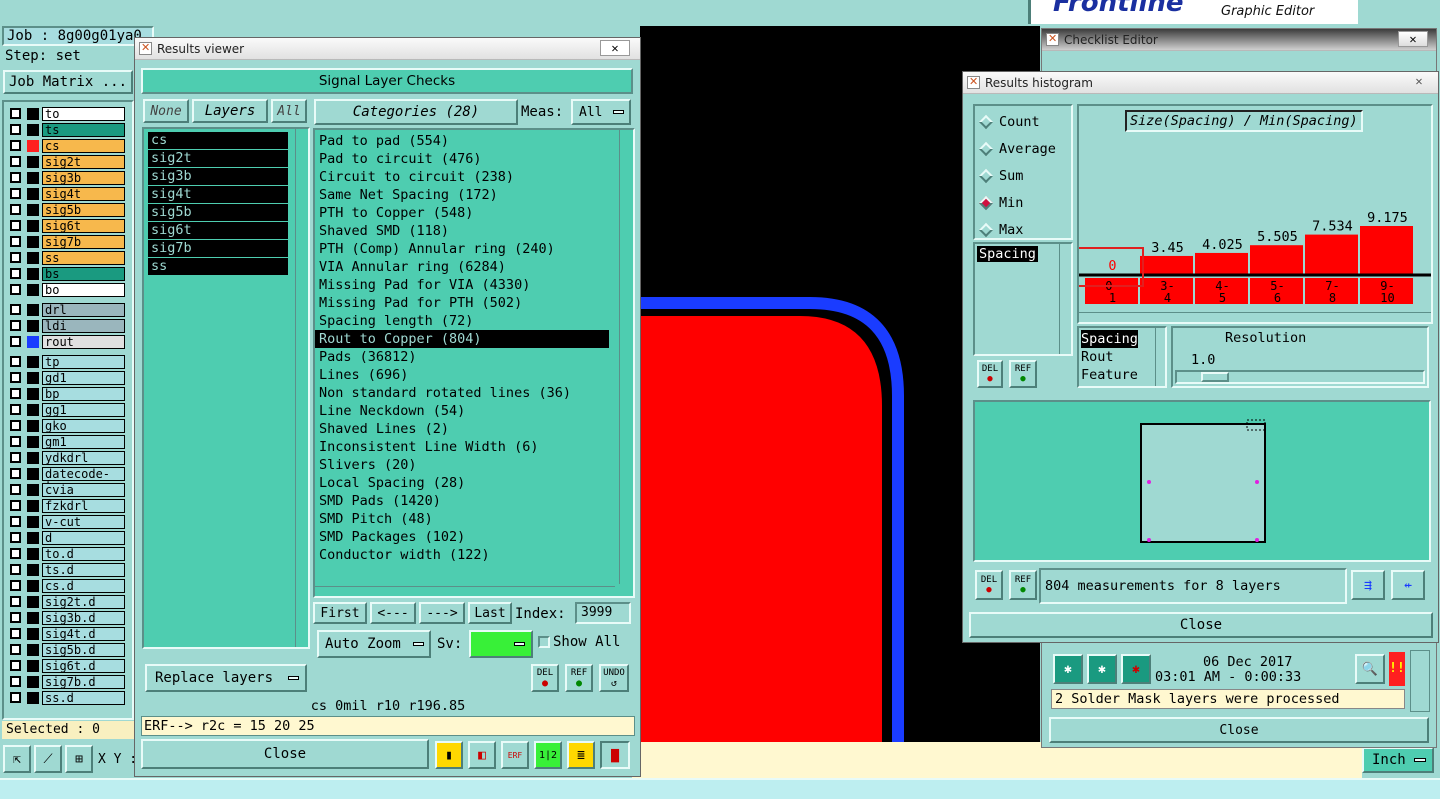  Describe the element at coordinates (66, 489) in the screenshot. I see `layer-row-cvia: cvia` at that location.